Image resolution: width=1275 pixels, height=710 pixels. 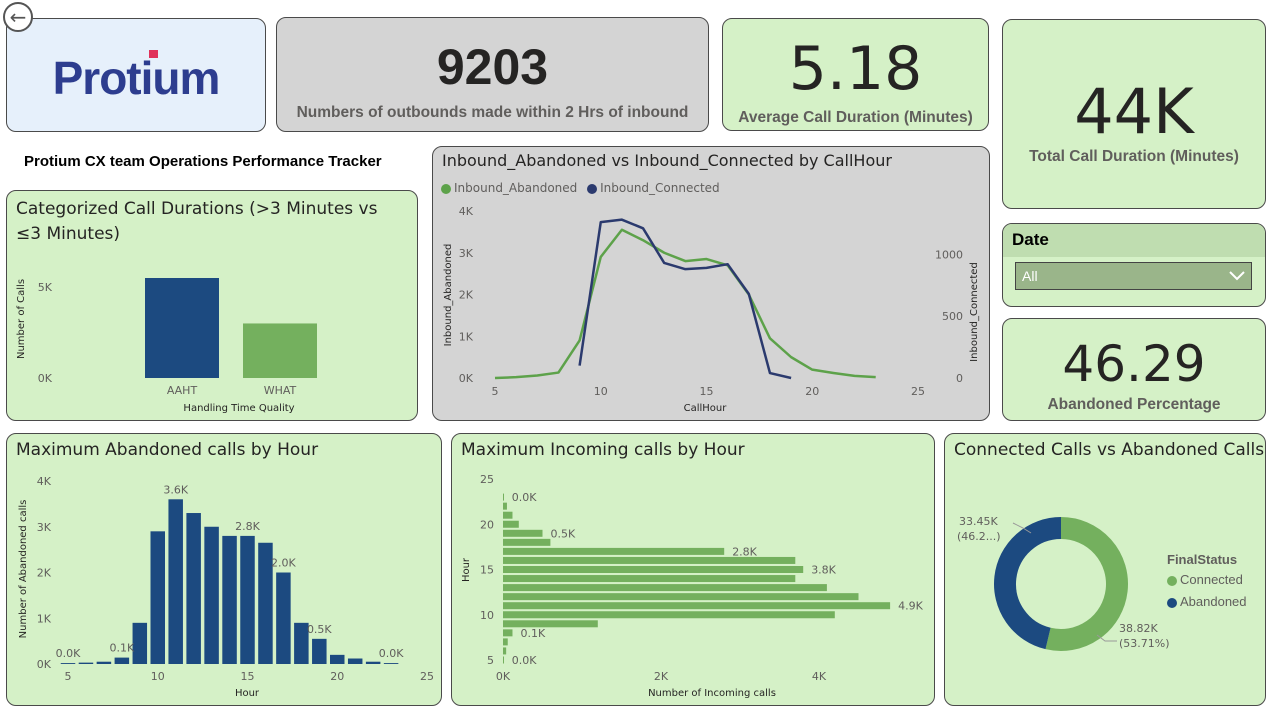 I want to click on x-axis-title: Number of Incoming calls, so click(x=712, y=693).